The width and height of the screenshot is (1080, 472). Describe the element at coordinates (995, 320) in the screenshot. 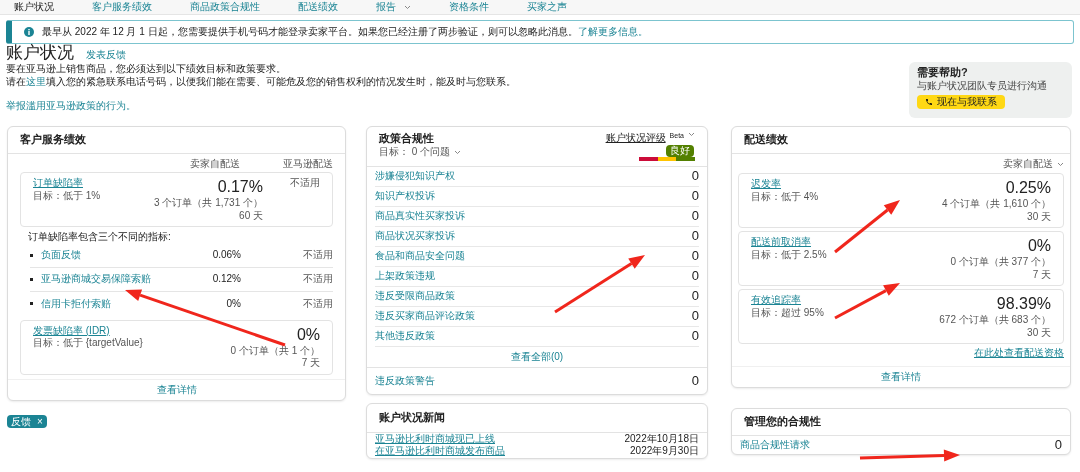

I see `metric-detail: 672 个订单（共 683 个）` at that location.